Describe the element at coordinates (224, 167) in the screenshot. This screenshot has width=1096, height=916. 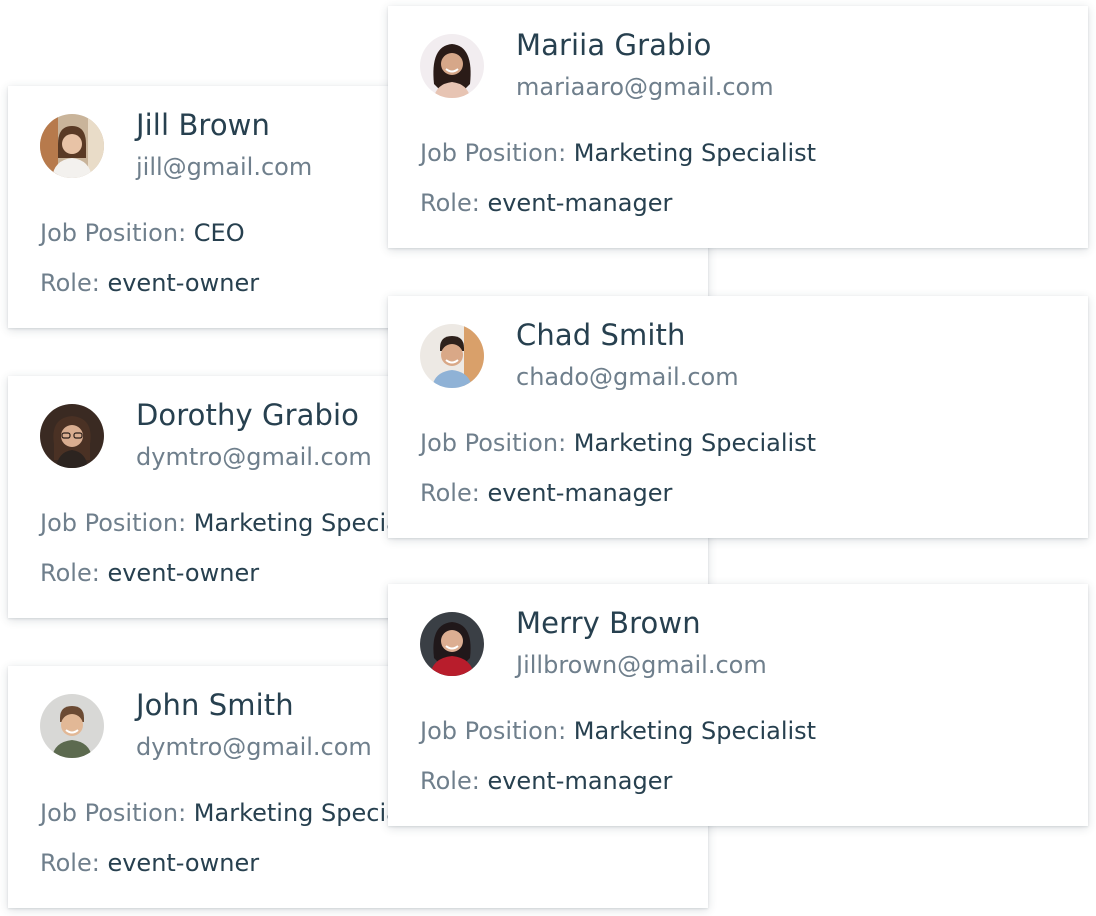
I see `user-email: jill@gmail.com` at that location.